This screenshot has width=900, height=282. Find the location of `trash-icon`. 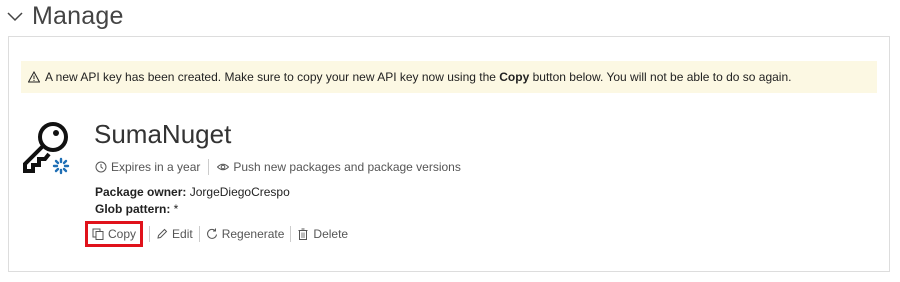

trash-icon is located at coordinates (303, 234).